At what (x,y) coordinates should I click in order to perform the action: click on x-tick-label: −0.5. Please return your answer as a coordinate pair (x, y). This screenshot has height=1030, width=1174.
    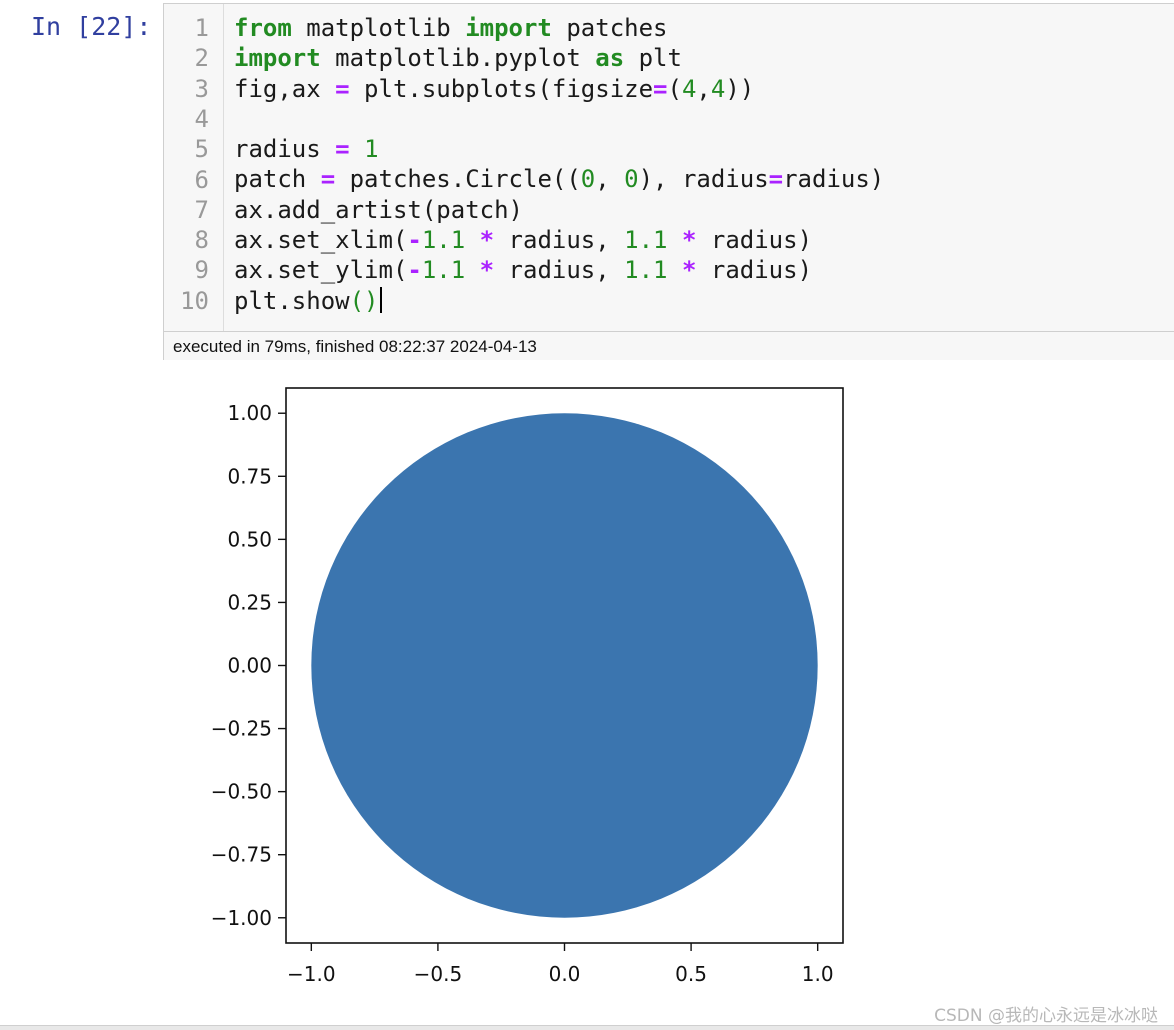
    Looking at the image, I should click on (438, 974).